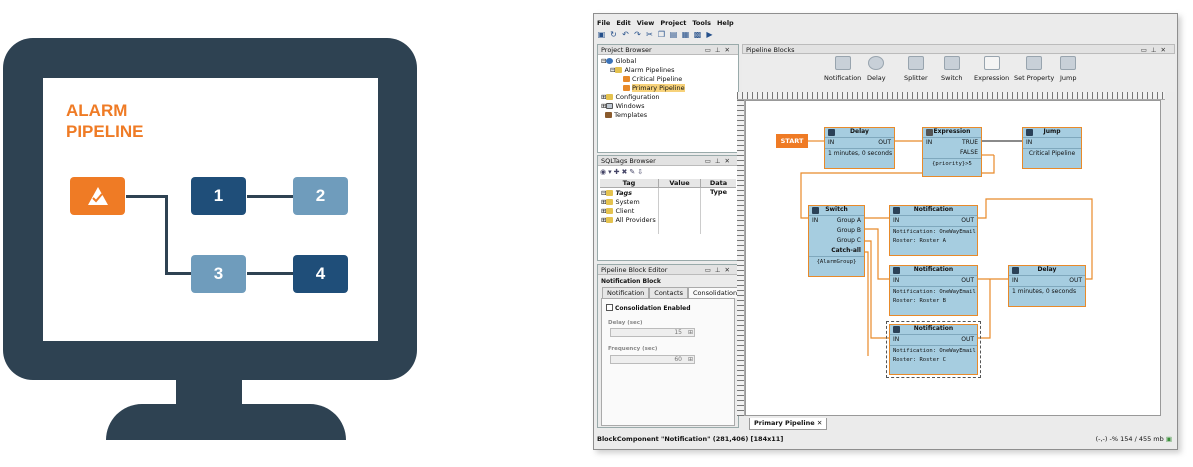 The height and width of the screenshot is (467, 1193). Describe the element at coordinates (643, 79) in the screenshot. I see `tree-item-critical-pipeline: Critical Pipeline` at that location.